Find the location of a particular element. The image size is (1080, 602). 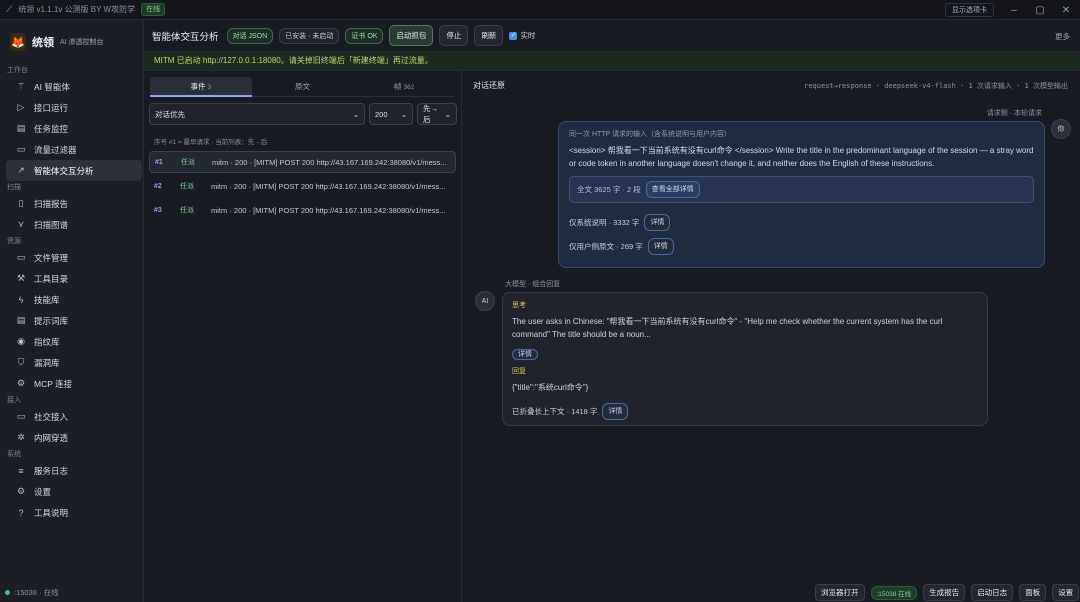

show-tabs-button: 显示选项卡 is located at coordinates (969, 10).